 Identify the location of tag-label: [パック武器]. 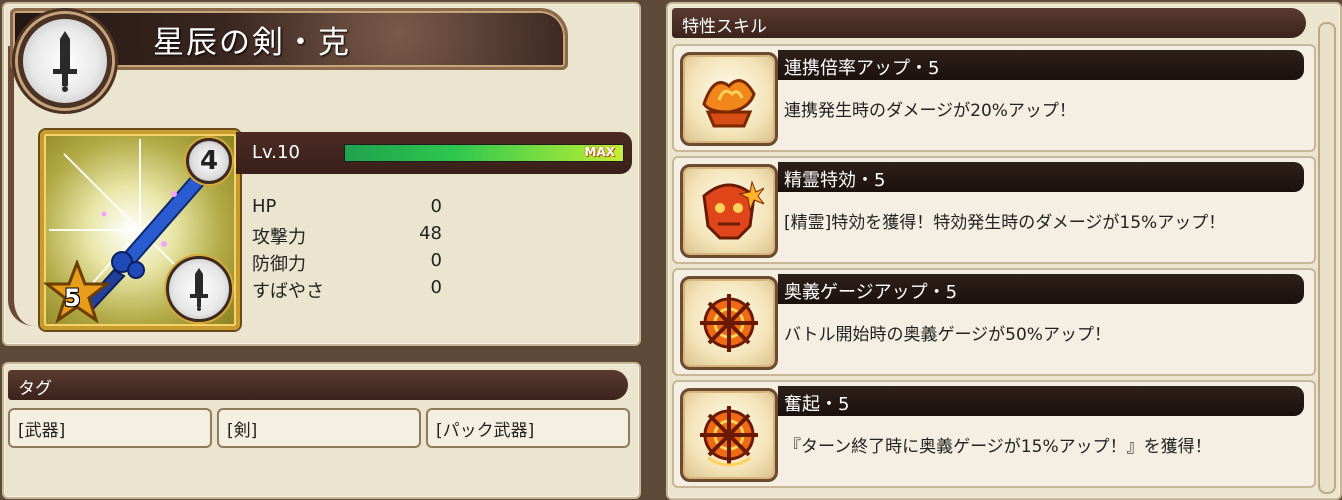
(485, 431).